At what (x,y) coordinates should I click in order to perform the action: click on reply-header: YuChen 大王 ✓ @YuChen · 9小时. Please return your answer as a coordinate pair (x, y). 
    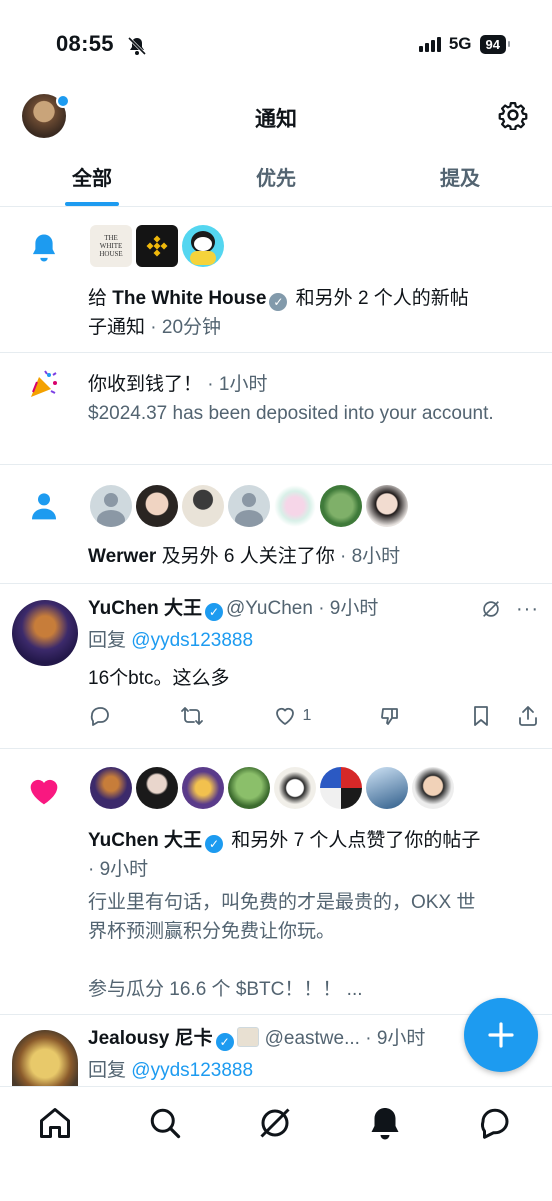
    Looking at the image, I should click on (280, 608).